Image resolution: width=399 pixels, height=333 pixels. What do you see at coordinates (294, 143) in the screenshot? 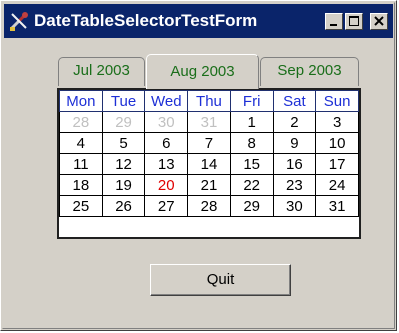
I see `day-cell: 9` at bounding box center [294, 143].